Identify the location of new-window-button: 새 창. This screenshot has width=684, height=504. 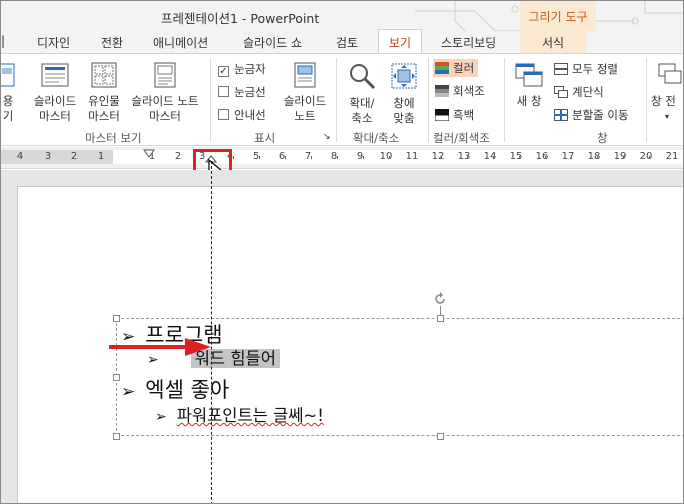
(529, 85).